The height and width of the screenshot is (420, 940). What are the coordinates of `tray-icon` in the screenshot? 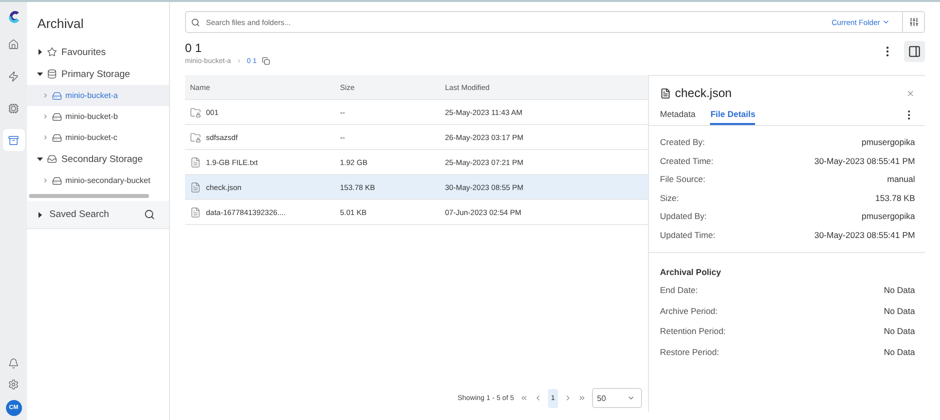 It's located at (52, 159).